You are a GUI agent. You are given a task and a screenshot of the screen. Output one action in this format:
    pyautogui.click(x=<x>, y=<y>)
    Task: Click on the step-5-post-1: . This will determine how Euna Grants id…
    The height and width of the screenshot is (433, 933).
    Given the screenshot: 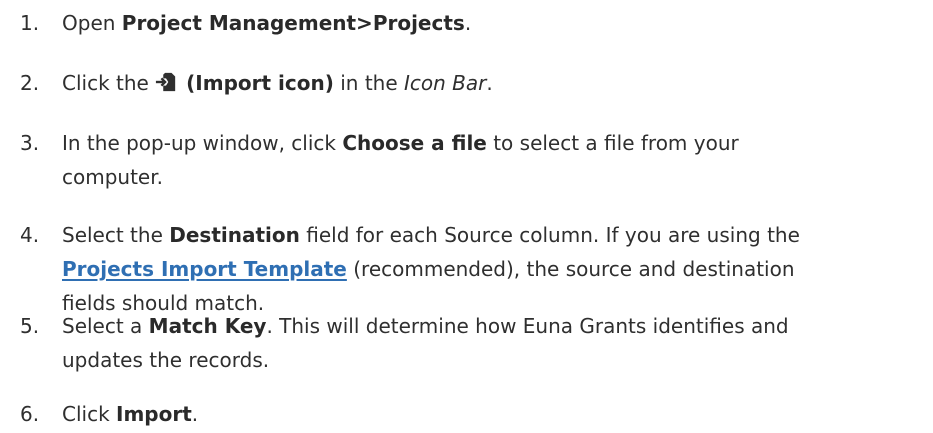 What is the action you would take?
    pyautogui.click(x=527, y=326)
    